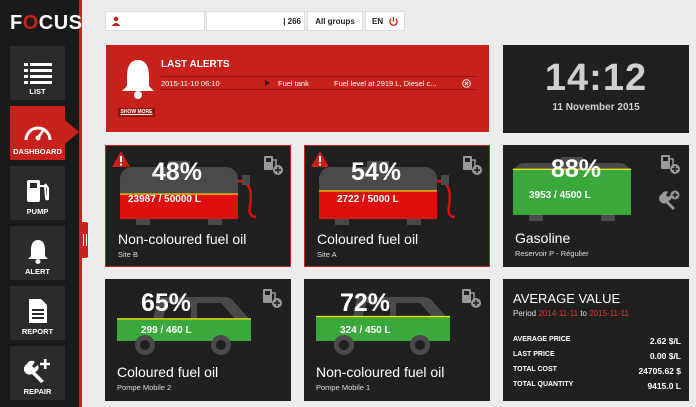  I want to click on period-label: Period, so click(525, 313).